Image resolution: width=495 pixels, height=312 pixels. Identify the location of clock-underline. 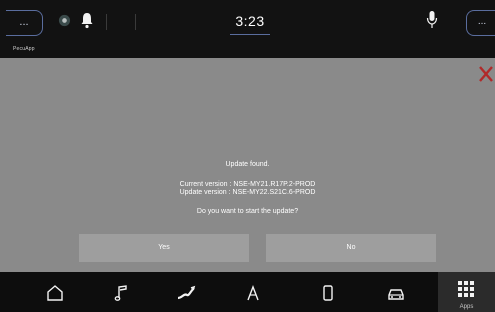
(250, 34).